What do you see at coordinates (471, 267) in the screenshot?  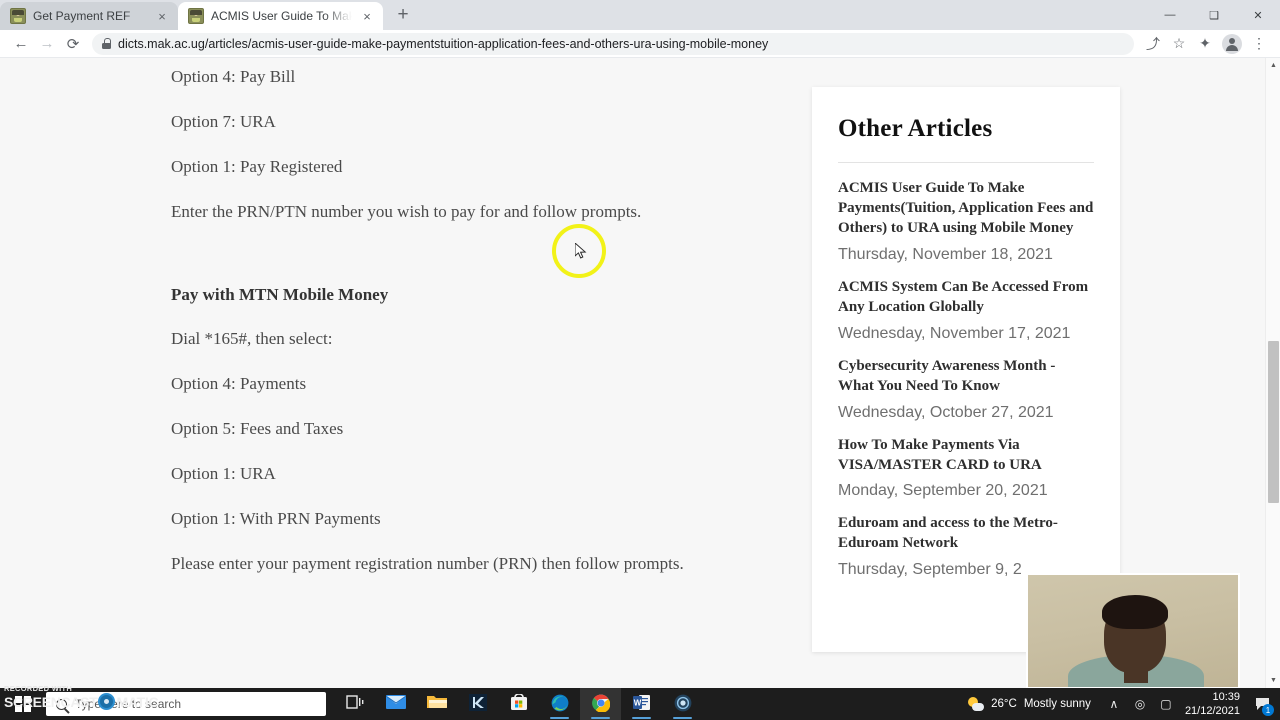 I see `article-spacer` at bounding box center [471, 267].